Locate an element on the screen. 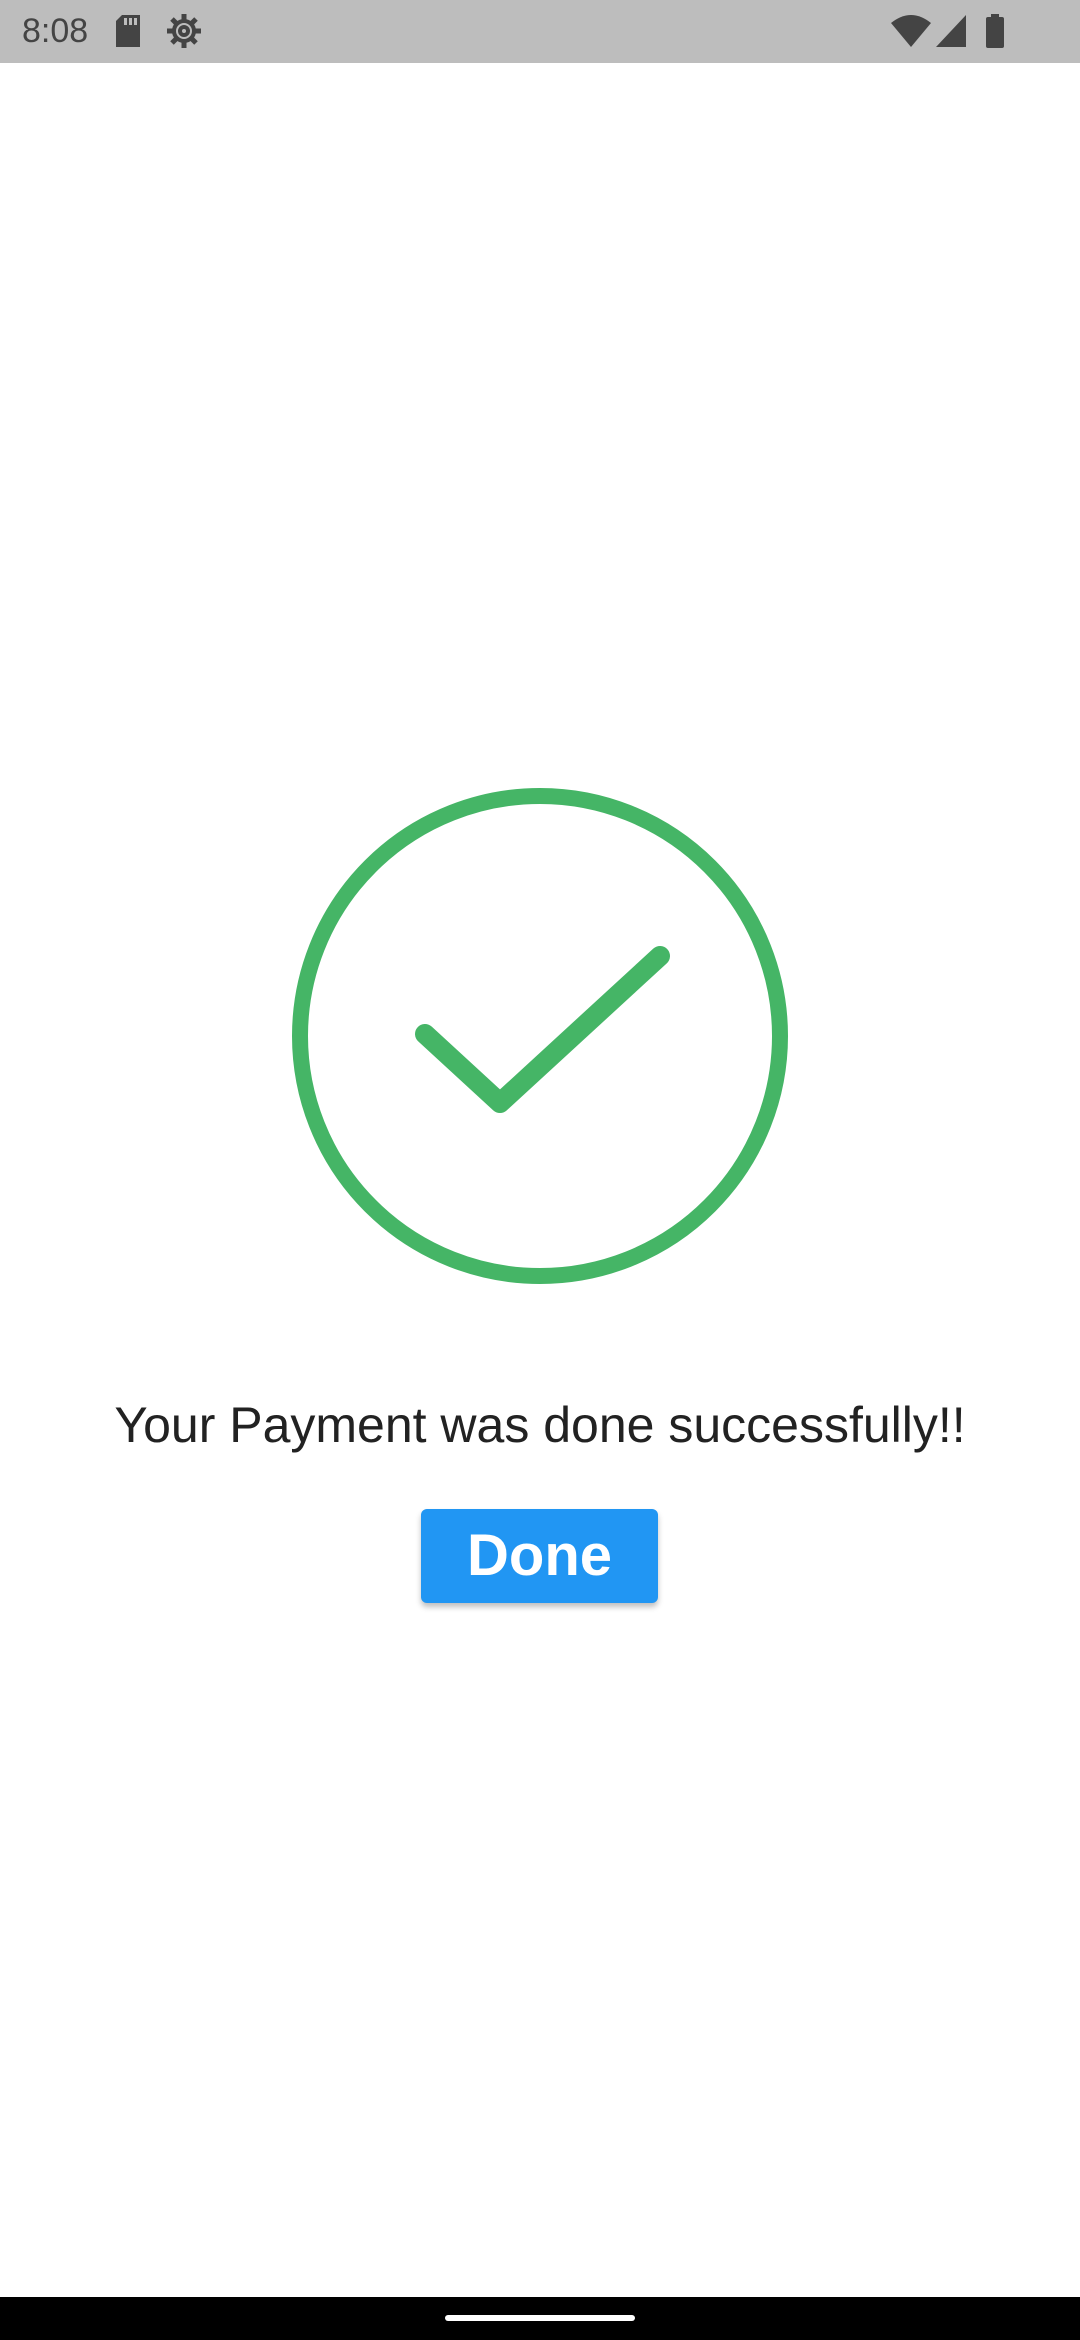  battery-icon is located at coordinates (995, 31).